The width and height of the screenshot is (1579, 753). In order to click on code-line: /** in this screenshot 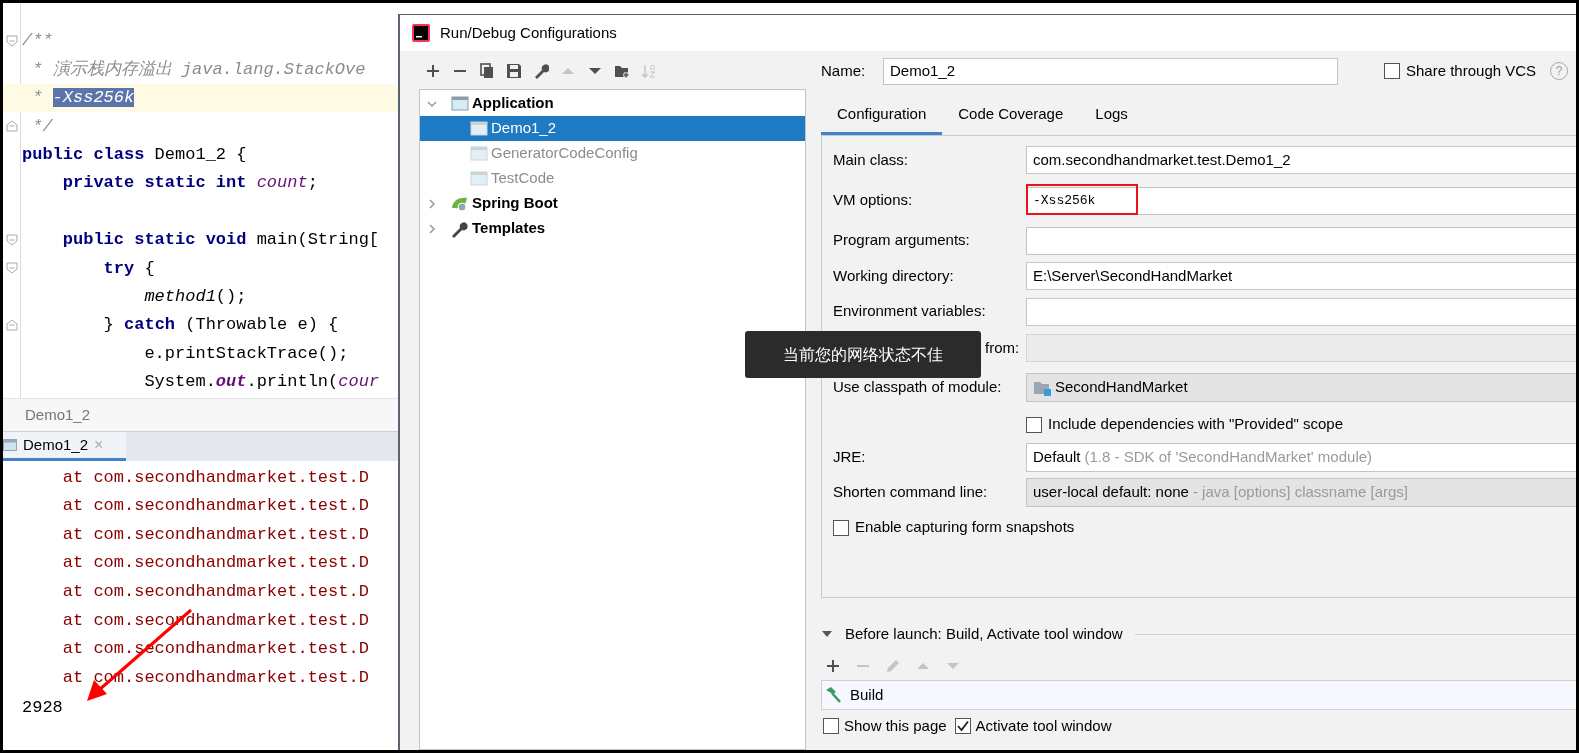, I will do `click(37, 41)`.